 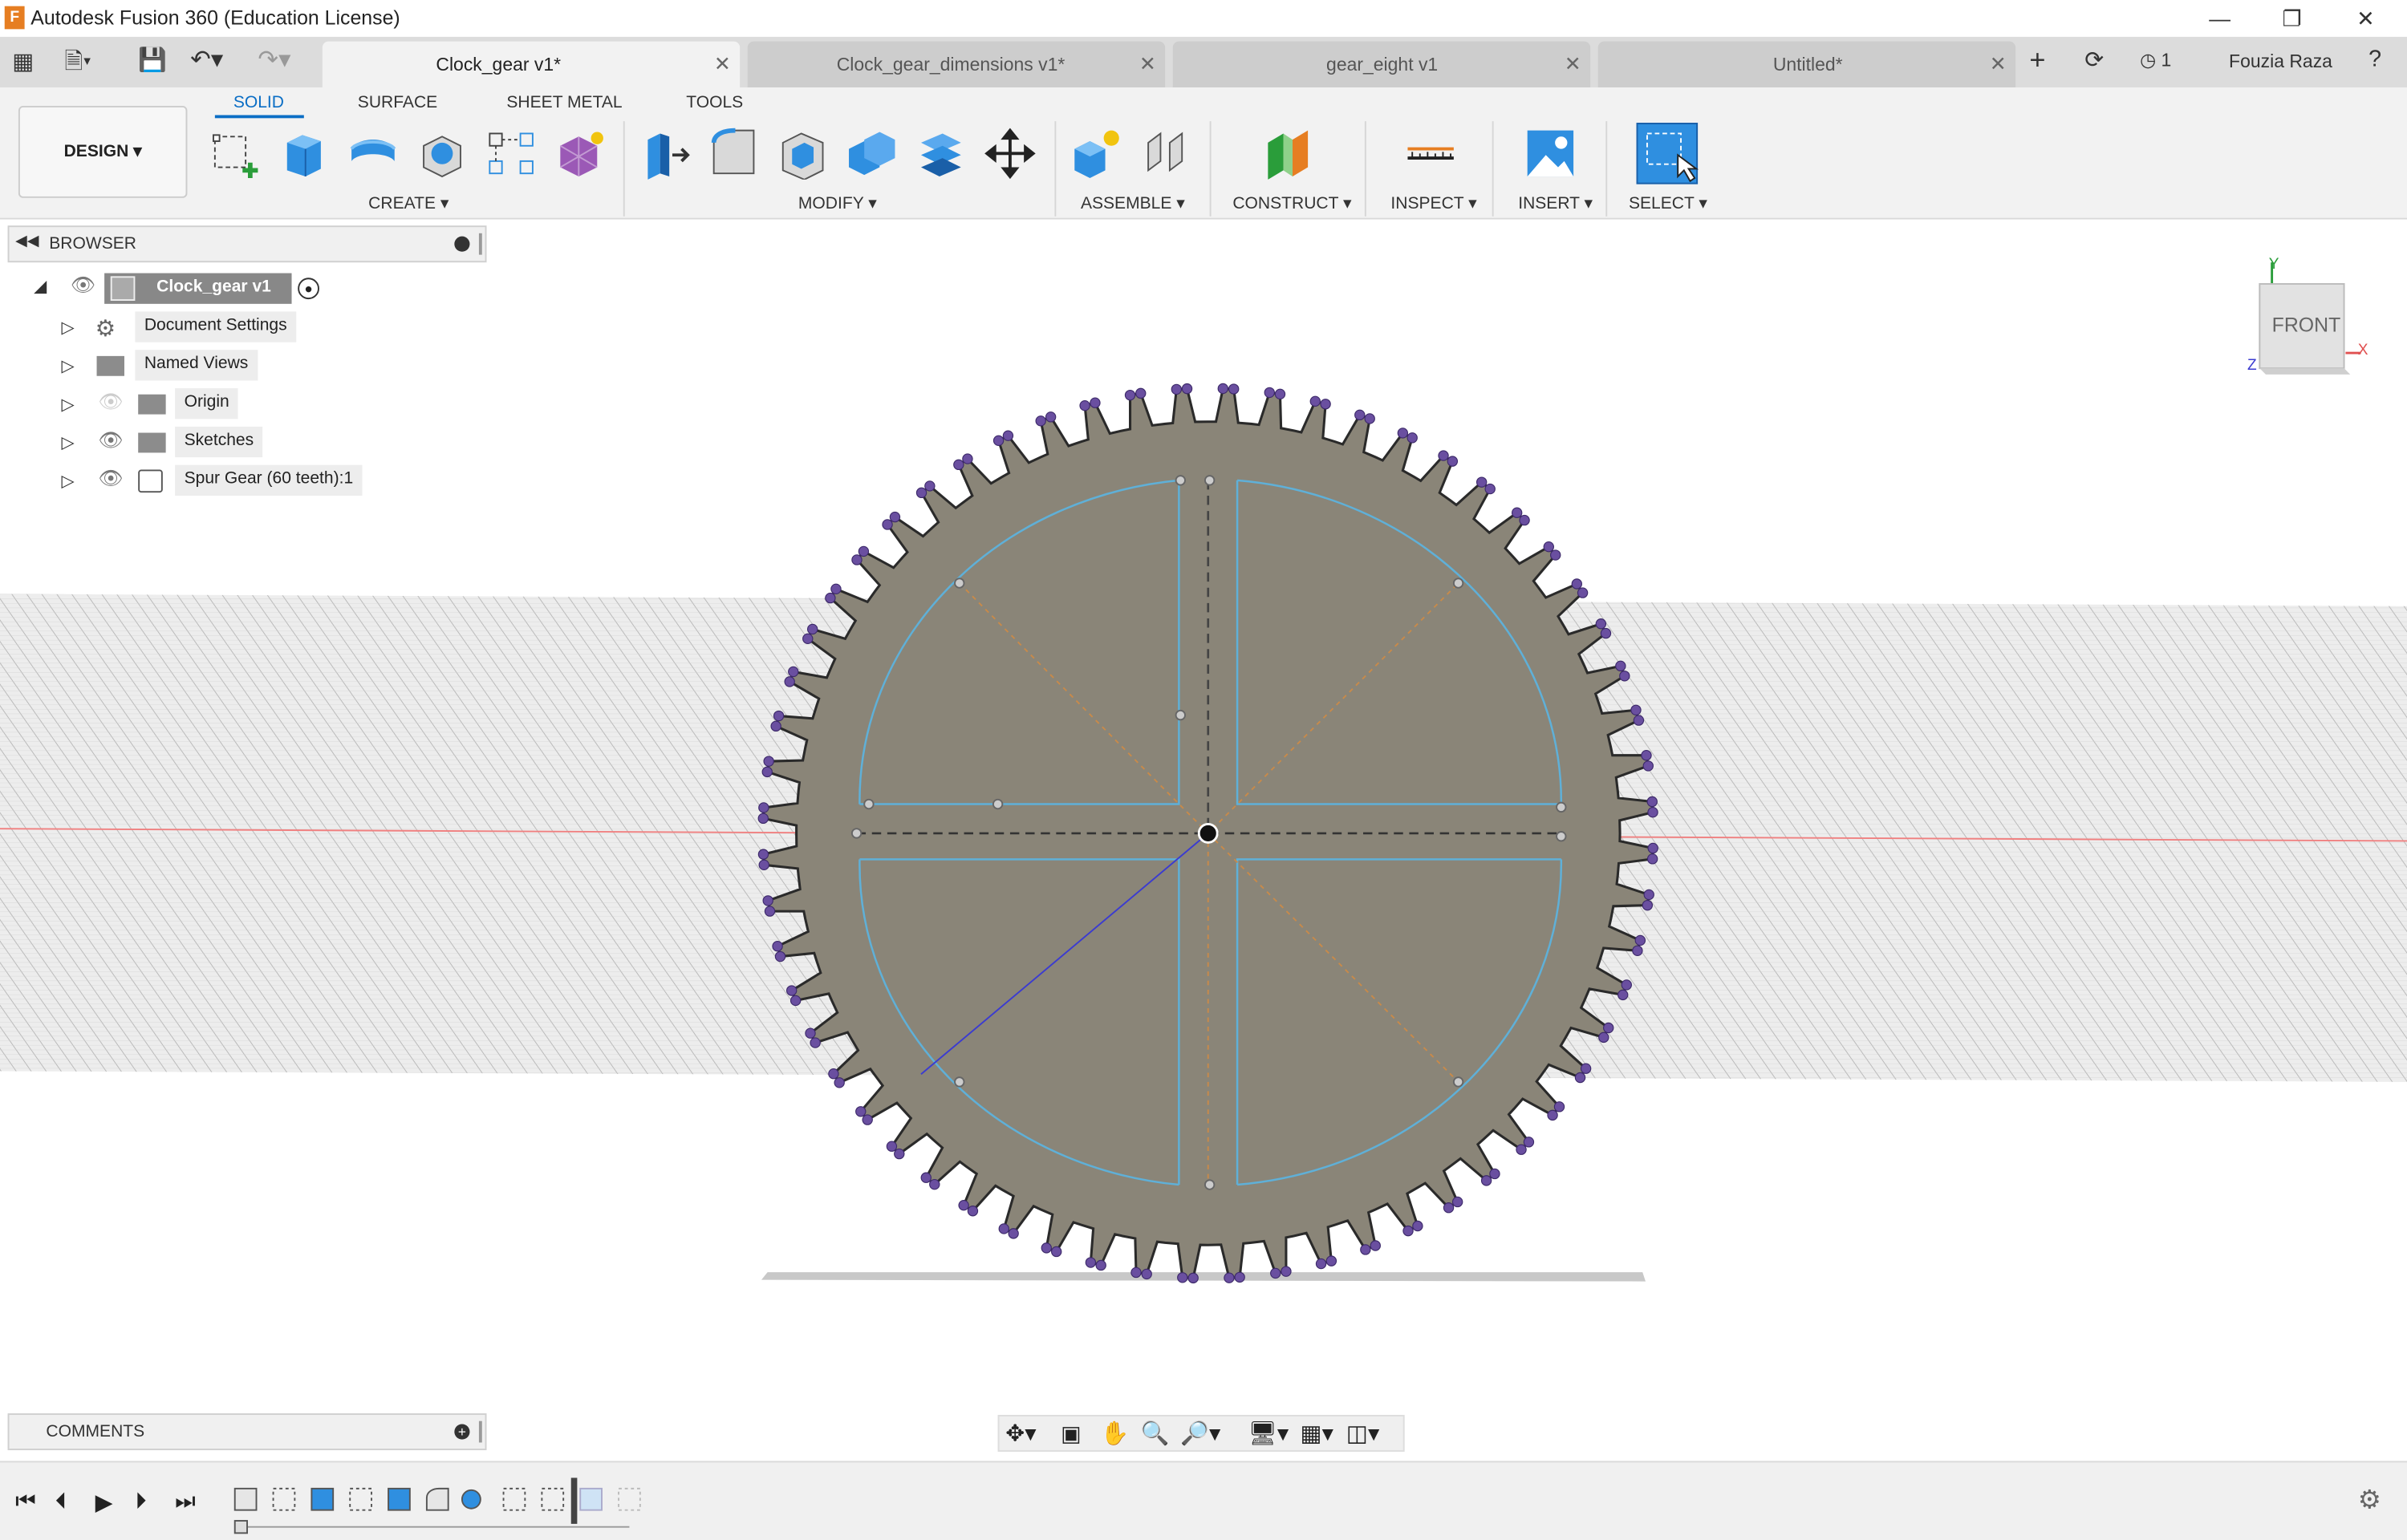 What do you see at coordinates (1116, 1434) in the screenshot?
I see `pan-hand-icon: ✋` at bounding box center [1116, 1434].